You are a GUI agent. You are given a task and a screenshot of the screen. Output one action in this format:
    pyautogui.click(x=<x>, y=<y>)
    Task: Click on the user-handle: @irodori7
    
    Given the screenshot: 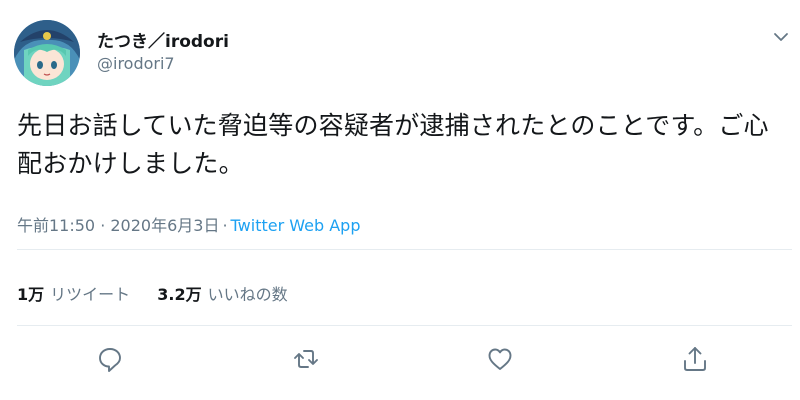 What is the action you would take?
    pyautogui.click(x=136, y=63)
    